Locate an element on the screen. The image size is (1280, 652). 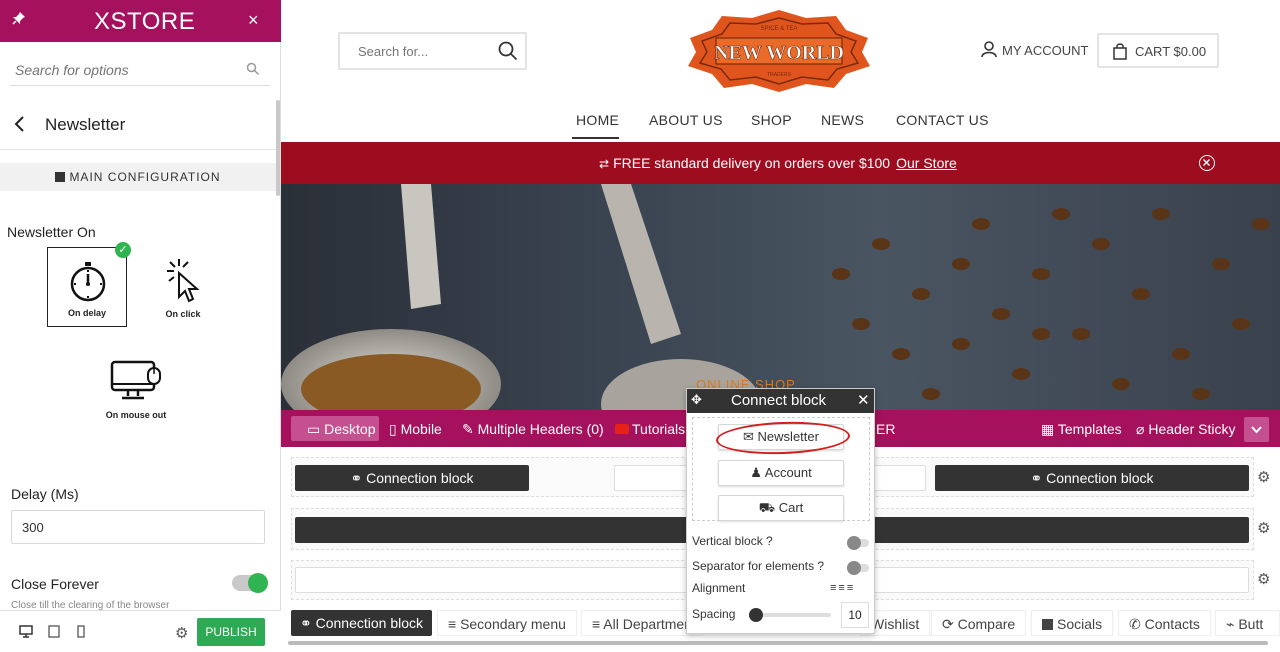
popup-header: ✥ Connect block ✕ is located at coordinates (780, 401).